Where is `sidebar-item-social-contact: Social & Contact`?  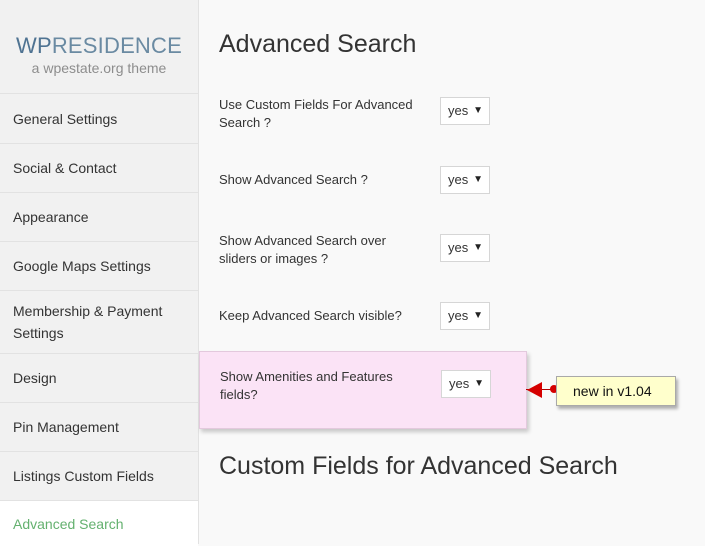 sidebar-item-social-contact: Social & Contact is located at coordinates (99, 167).